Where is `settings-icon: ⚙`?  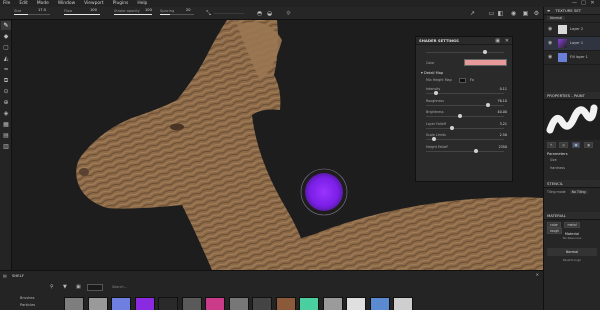 settings-icon: ⚙ is located at coordinates (536, 13).